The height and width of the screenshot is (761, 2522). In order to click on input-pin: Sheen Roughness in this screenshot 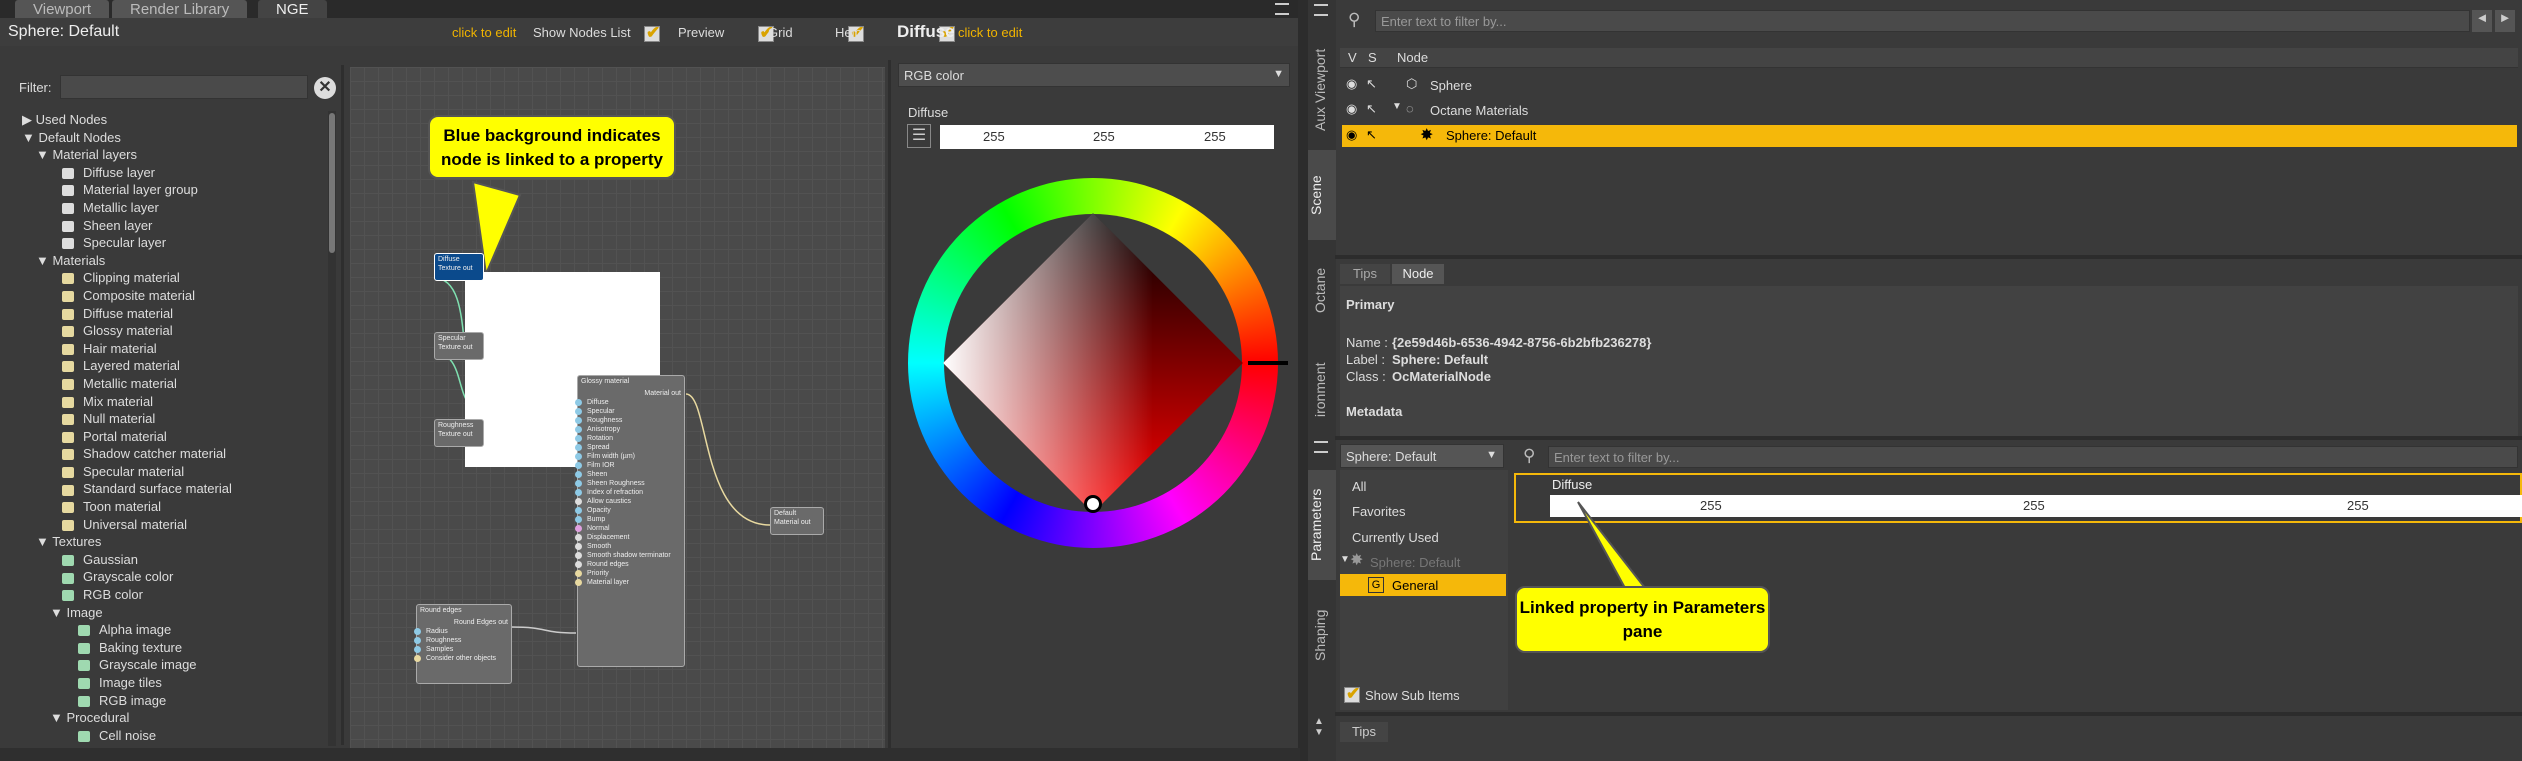, I will do `click(628, 483)`.